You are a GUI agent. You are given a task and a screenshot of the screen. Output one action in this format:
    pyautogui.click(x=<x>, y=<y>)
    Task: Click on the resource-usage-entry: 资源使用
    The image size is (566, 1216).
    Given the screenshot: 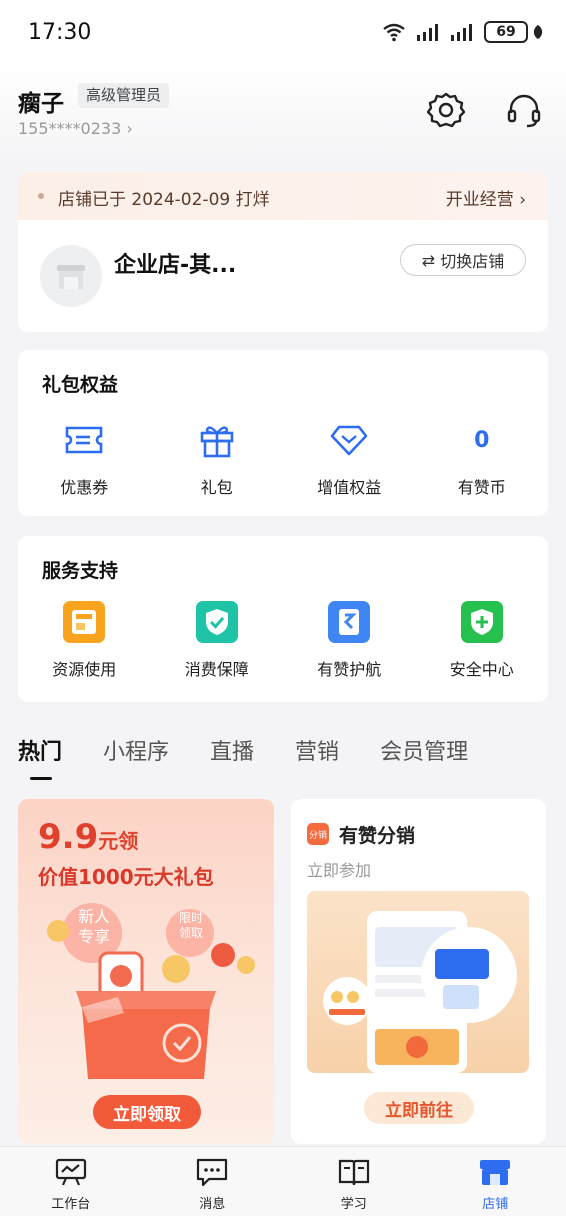 What is the action you would take?
    pyautogui.click(x=84, y=640)
    